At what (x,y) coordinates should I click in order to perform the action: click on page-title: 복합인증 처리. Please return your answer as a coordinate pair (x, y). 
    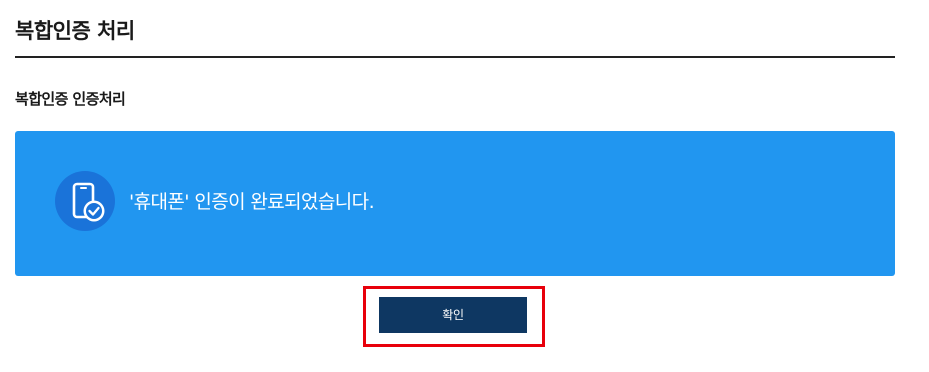
    Looking at the image, I should click on (75, 31).